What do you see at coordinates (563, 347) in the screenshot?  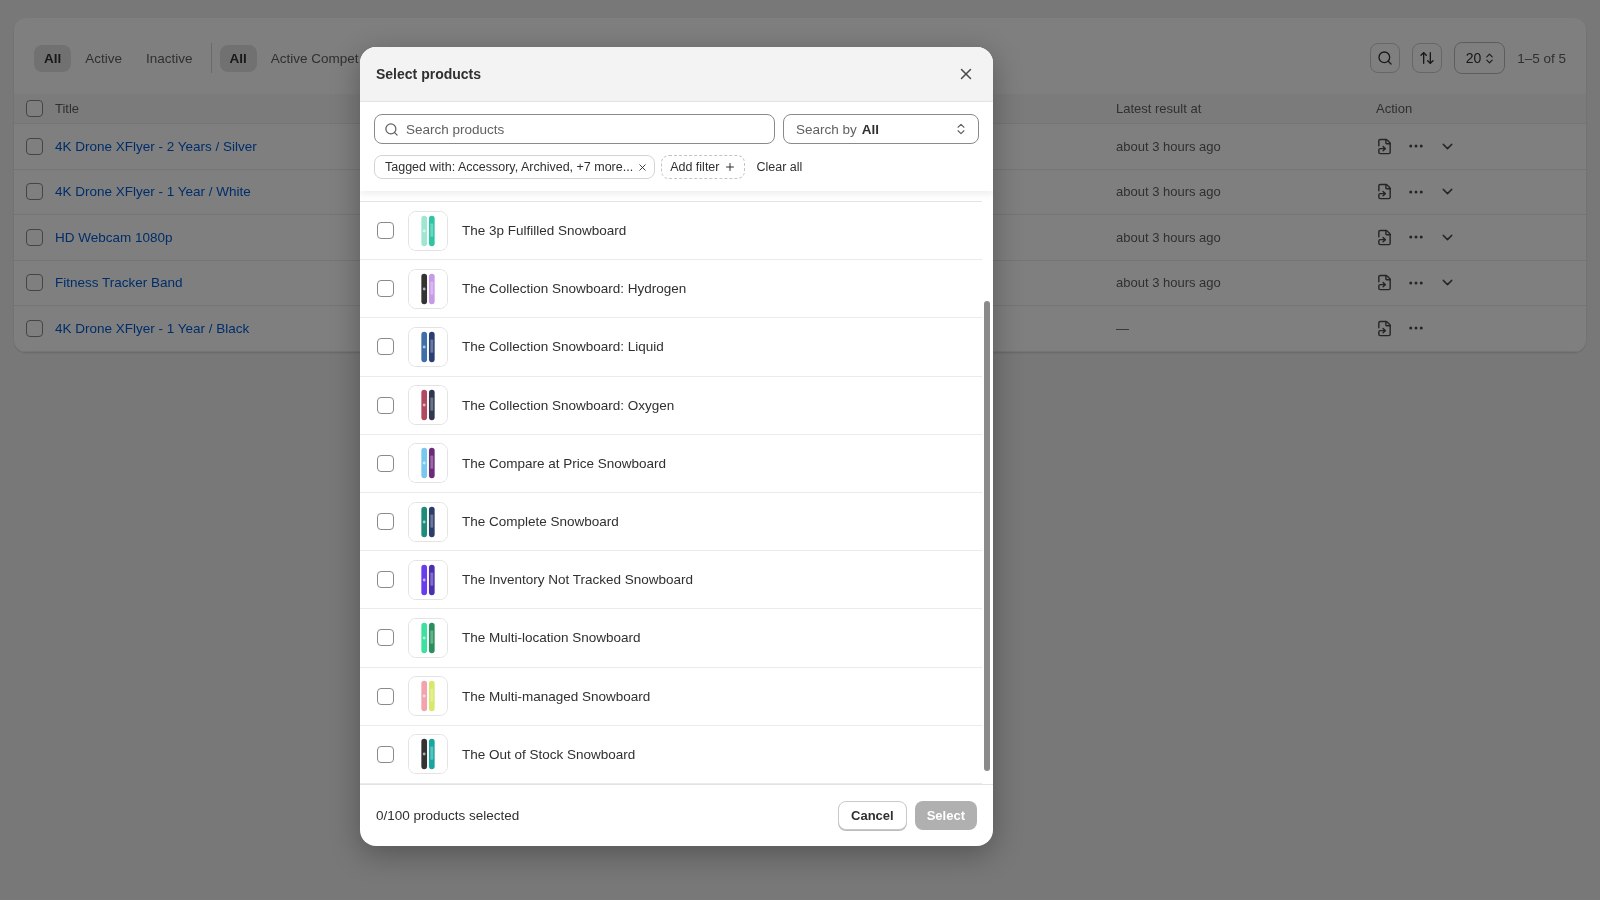 I see `product-name: The Collection Snowboard: Liquid` at bounding box center [563, 347].